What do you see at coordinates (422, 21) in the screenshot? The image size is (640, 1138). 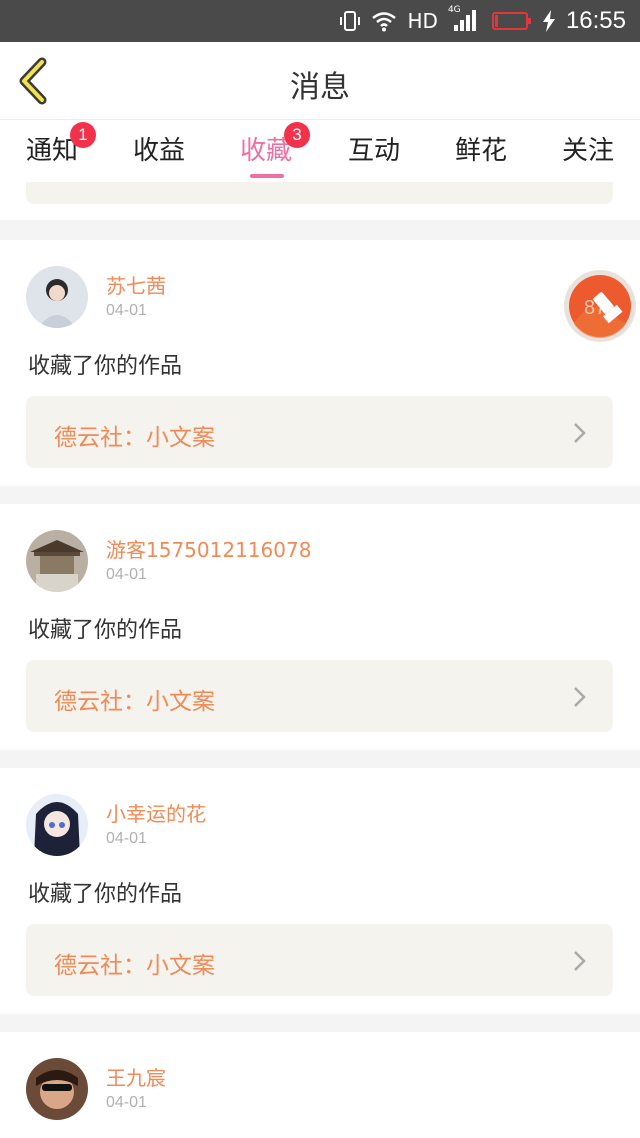 I see `network-label: HD` at bounding box center [422, 21].